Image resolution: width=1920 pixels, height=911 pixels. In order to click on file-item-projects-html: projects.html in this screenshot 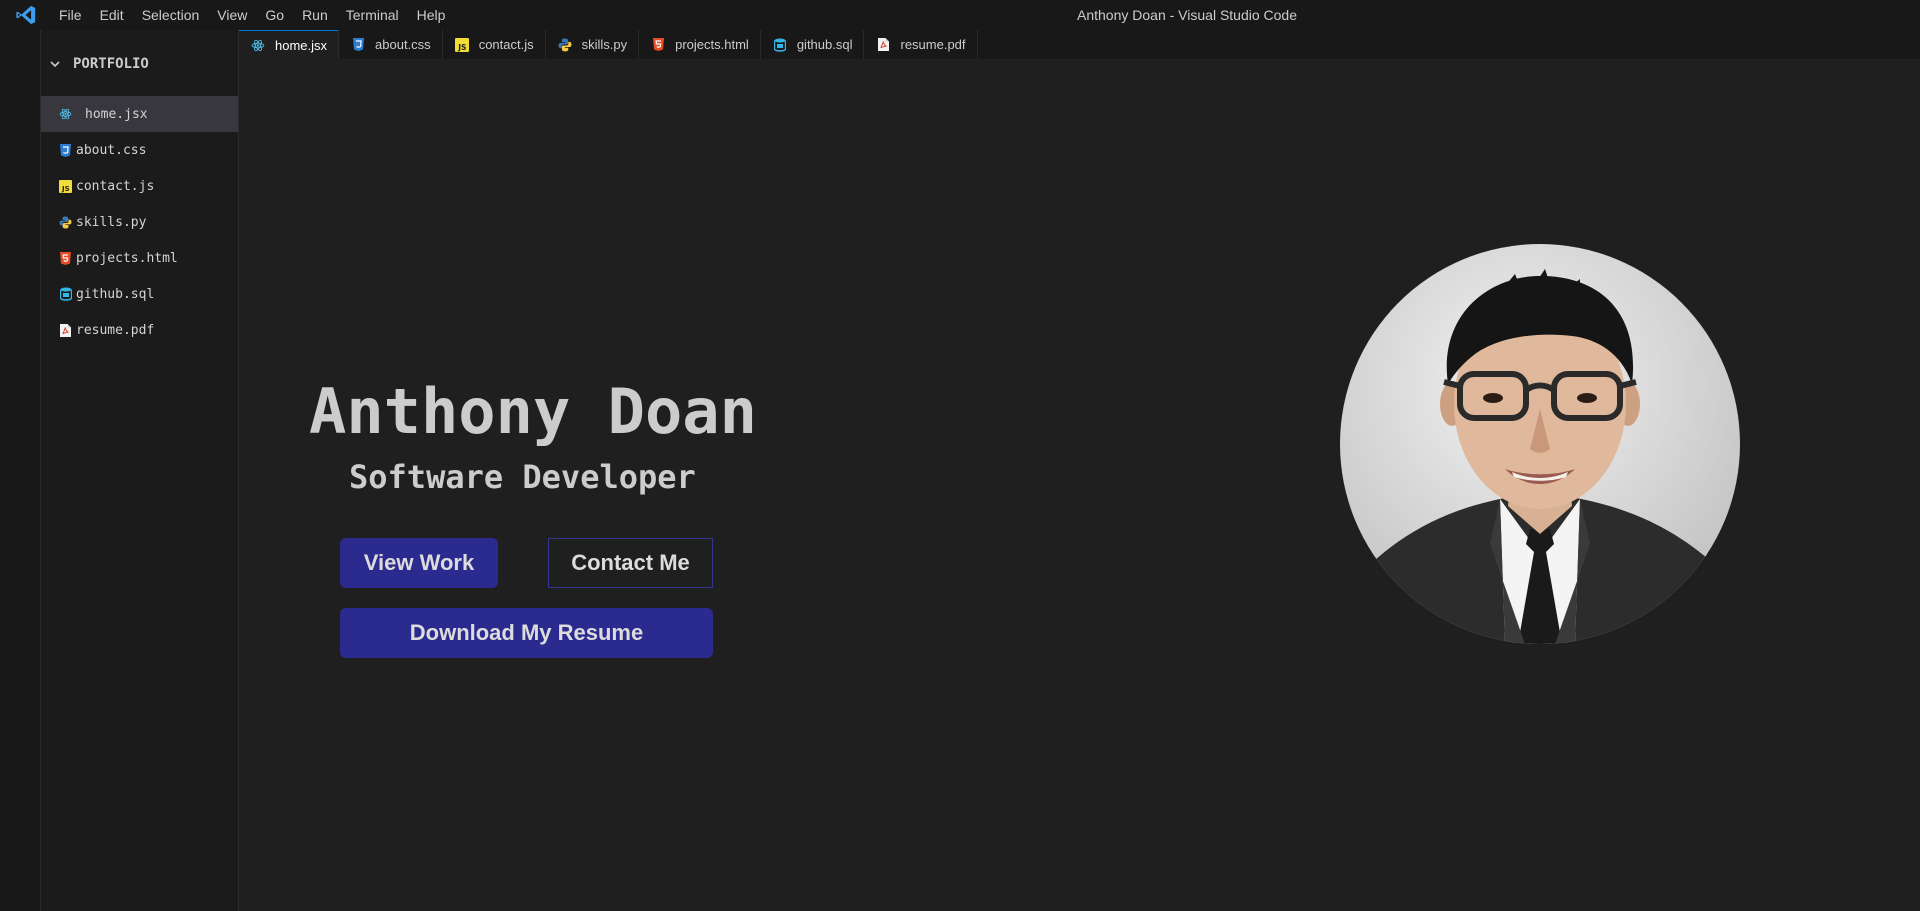, I will do `click(139, 258)`.